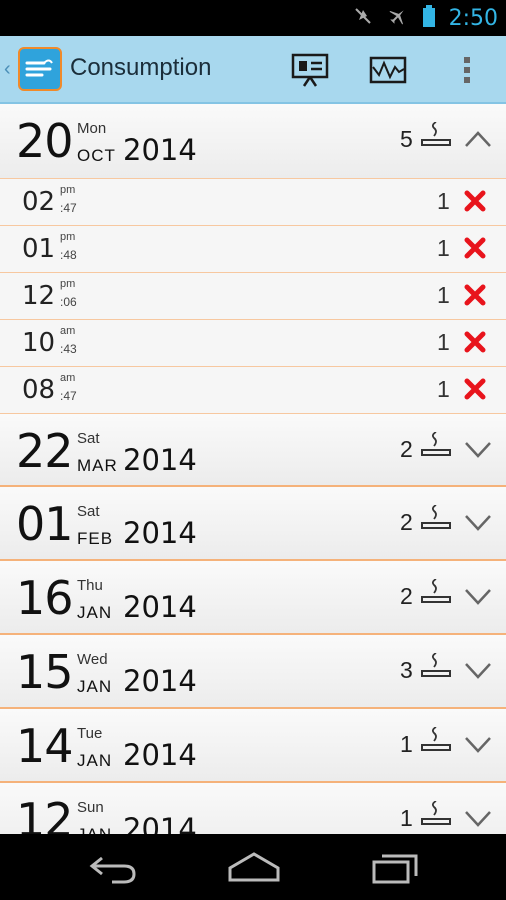 Image resolution: width=506 pixels, height=900 pixels. Describe the element at coordinates (68, 302) in the screenshot. I see `entry-minute: :06` at that location.